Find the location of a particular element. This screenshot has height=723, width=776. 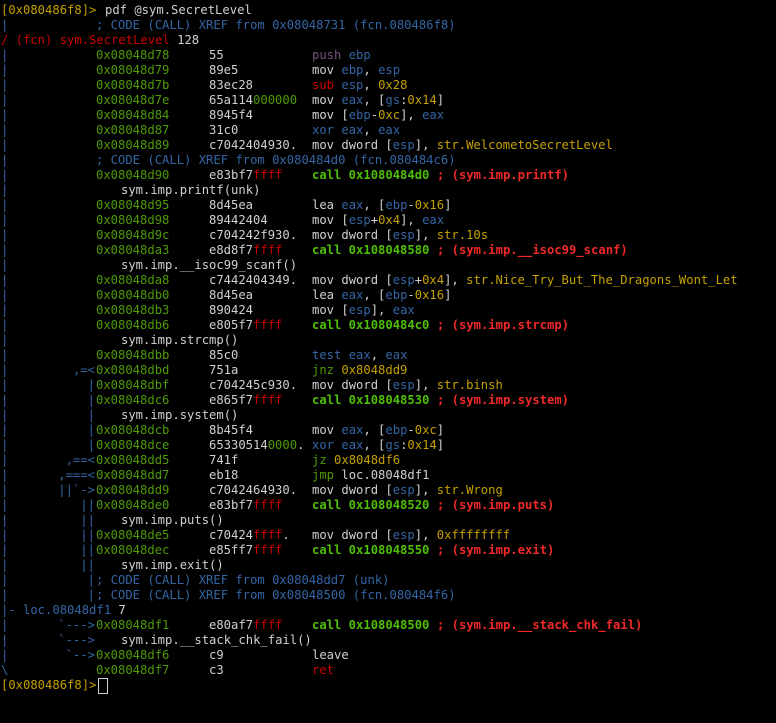

opcode-bytes: 89e5 is located at coordinates (224, 70).